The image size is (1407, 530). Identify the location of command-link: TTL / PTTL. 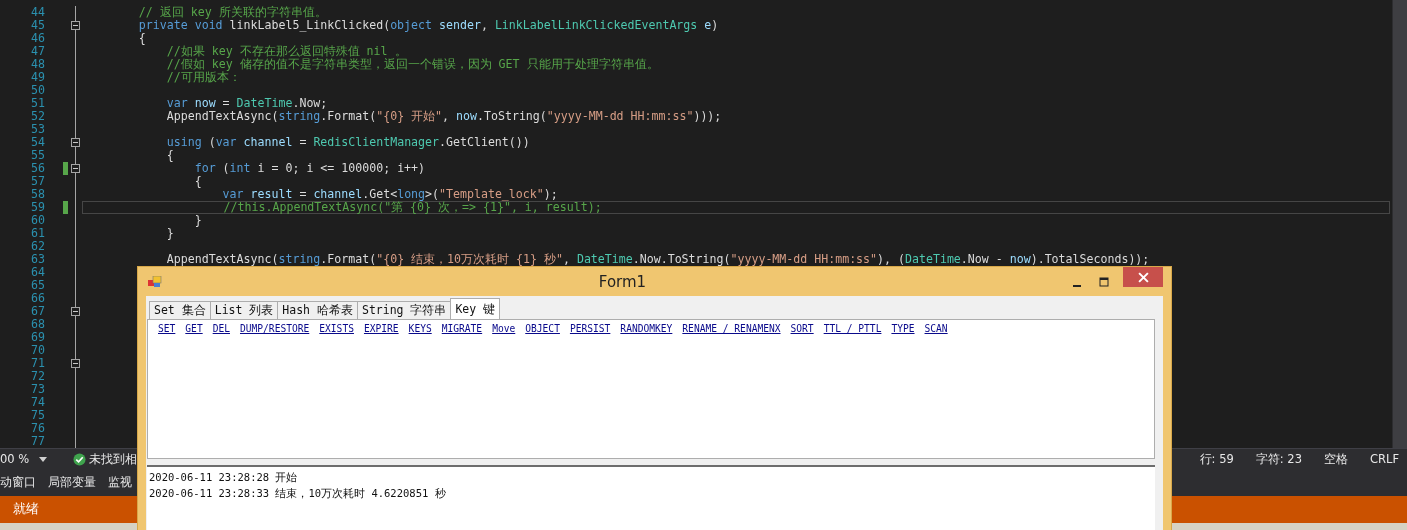
(852, 328).